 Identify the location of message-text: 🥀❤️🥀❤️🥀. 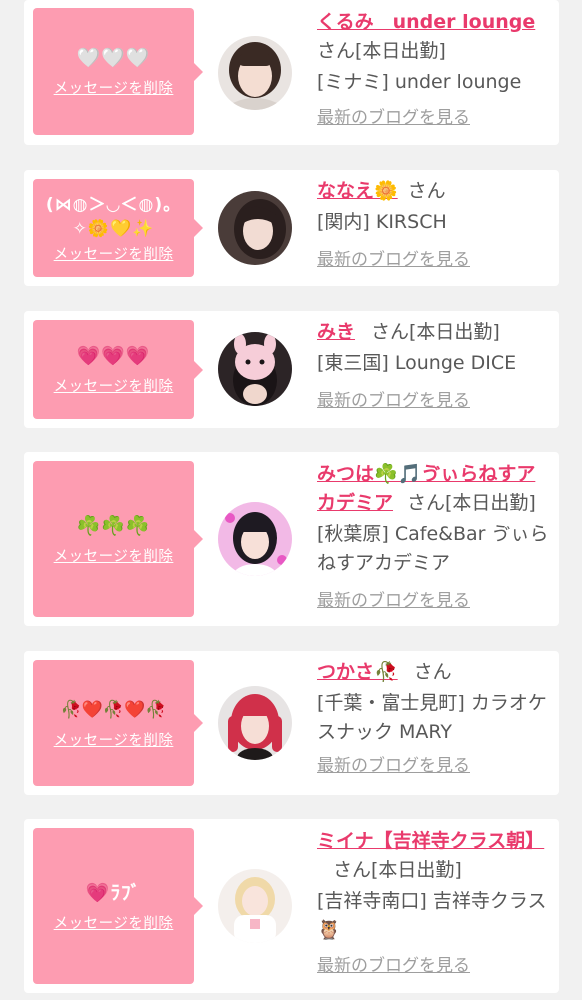
(113, 709).